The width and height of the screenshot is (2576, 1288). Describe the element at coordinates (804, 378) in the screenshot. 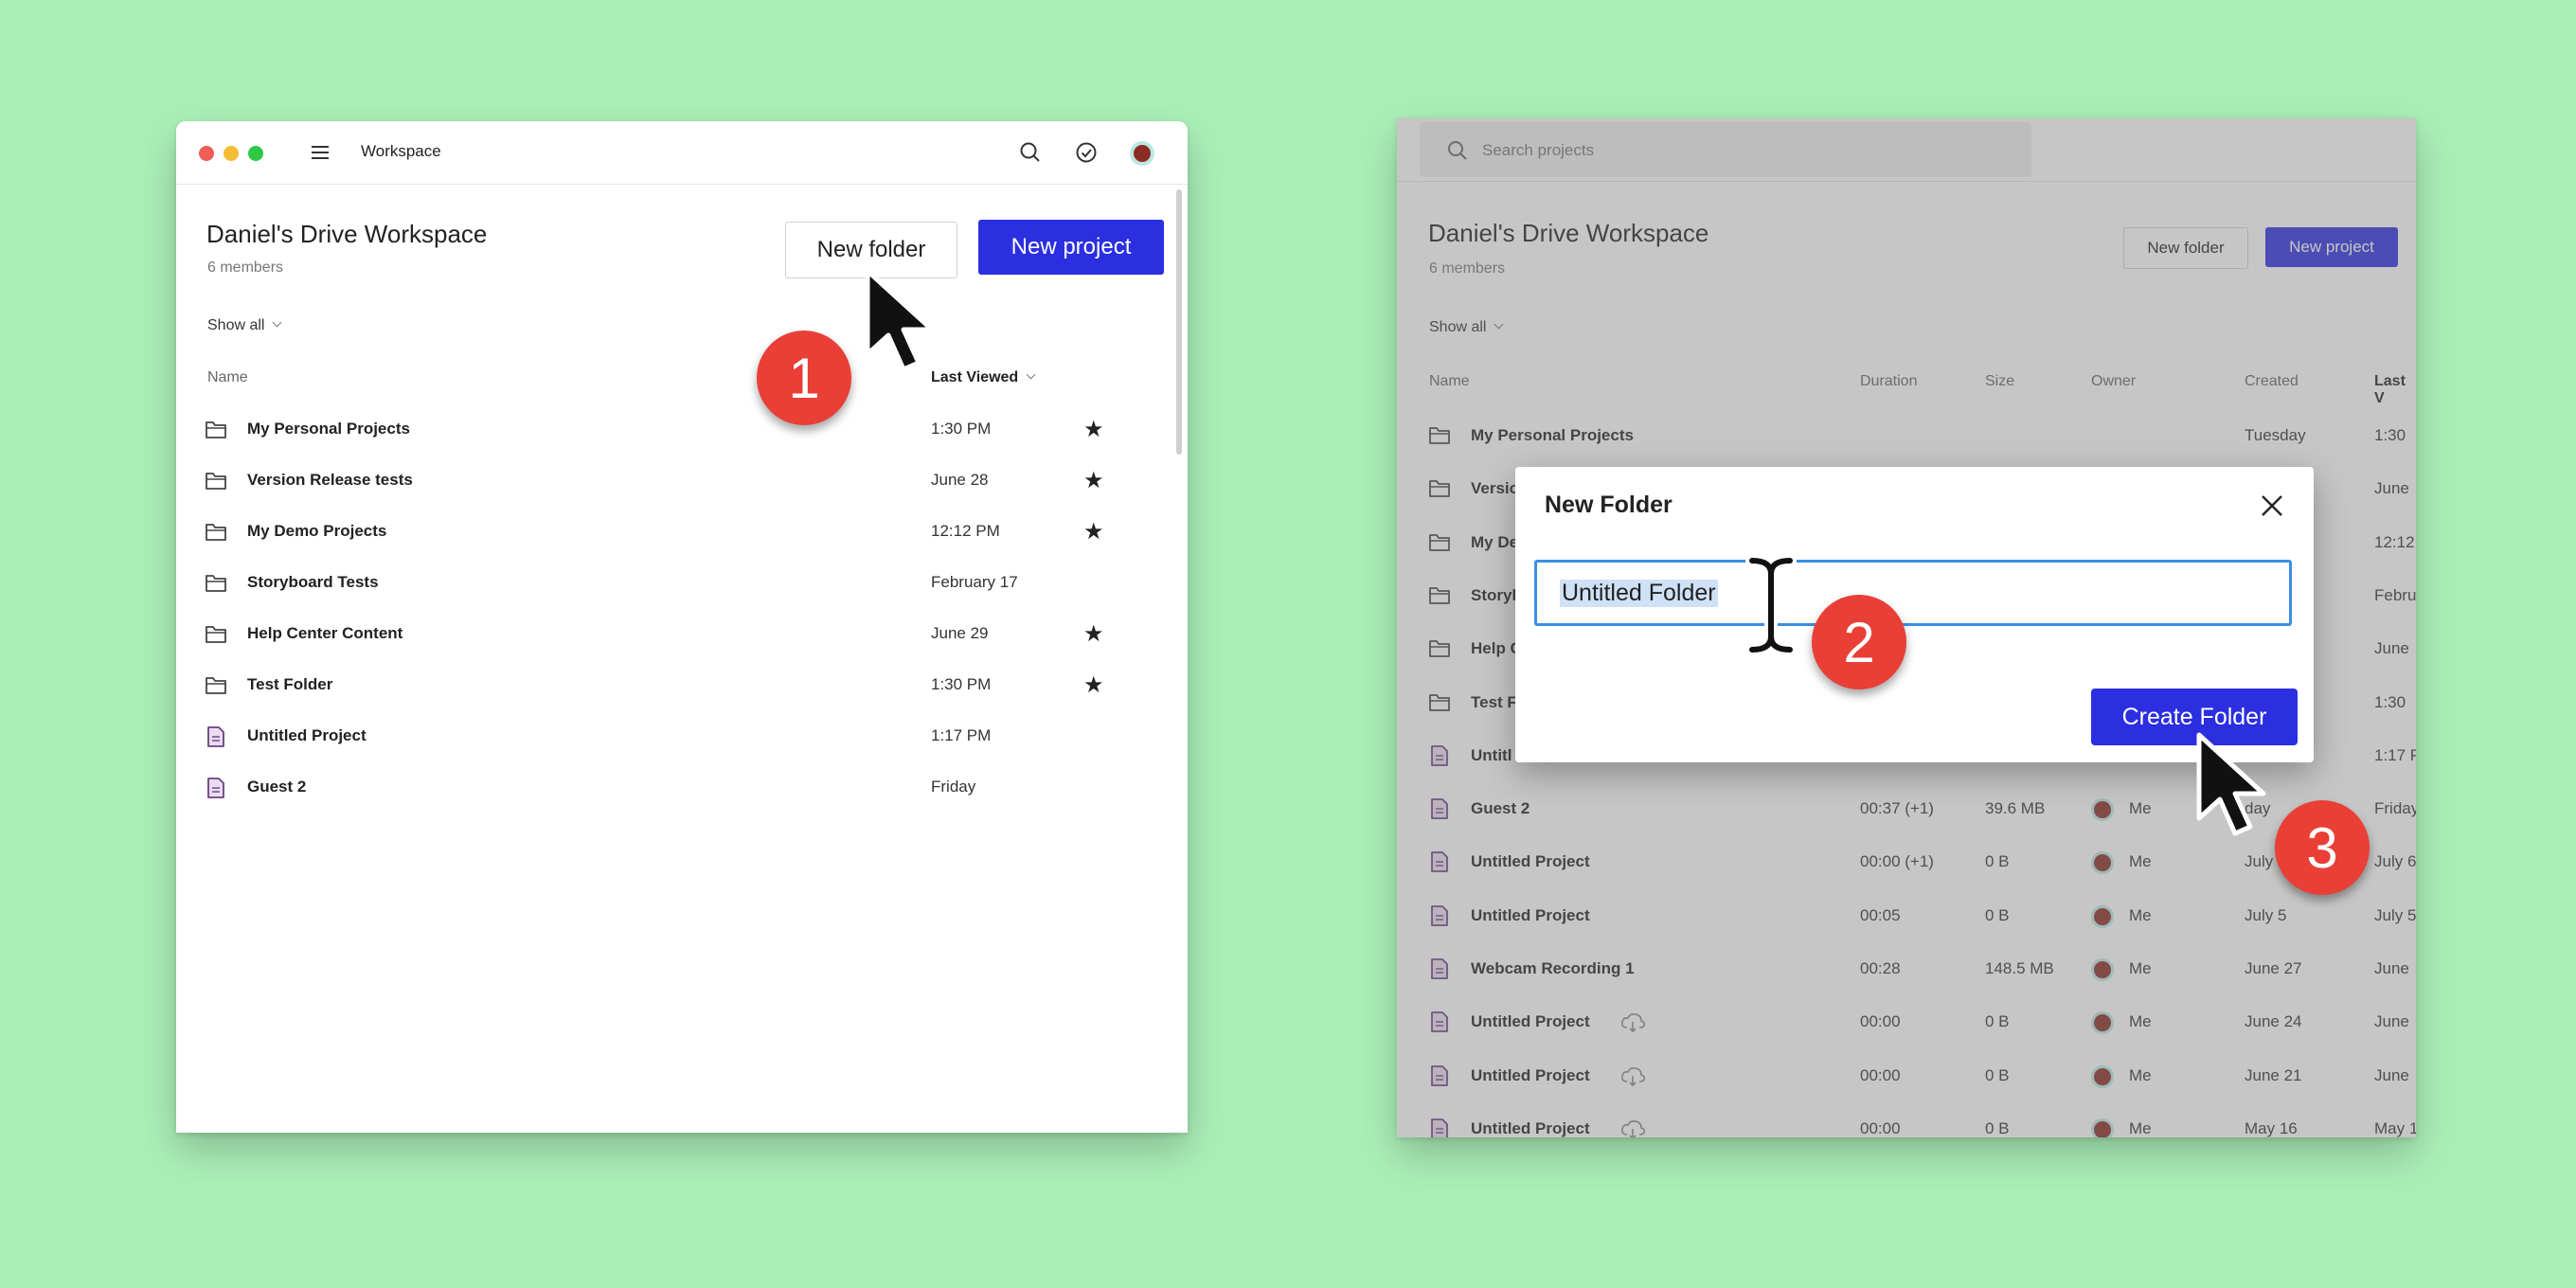

I see `step-badge-1: 1` at that location.